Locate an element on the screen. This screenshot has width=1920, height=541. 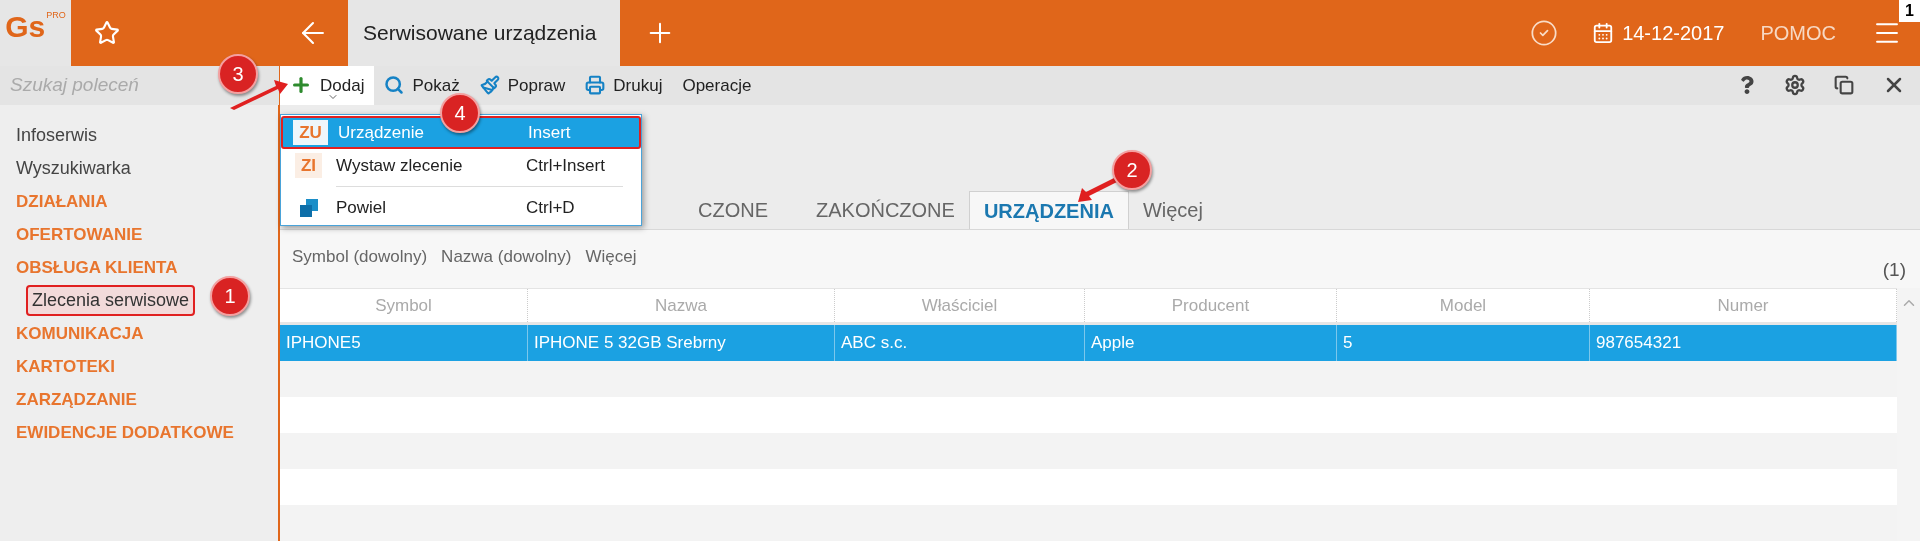
brush-icon is located at coordinates (489, 85).